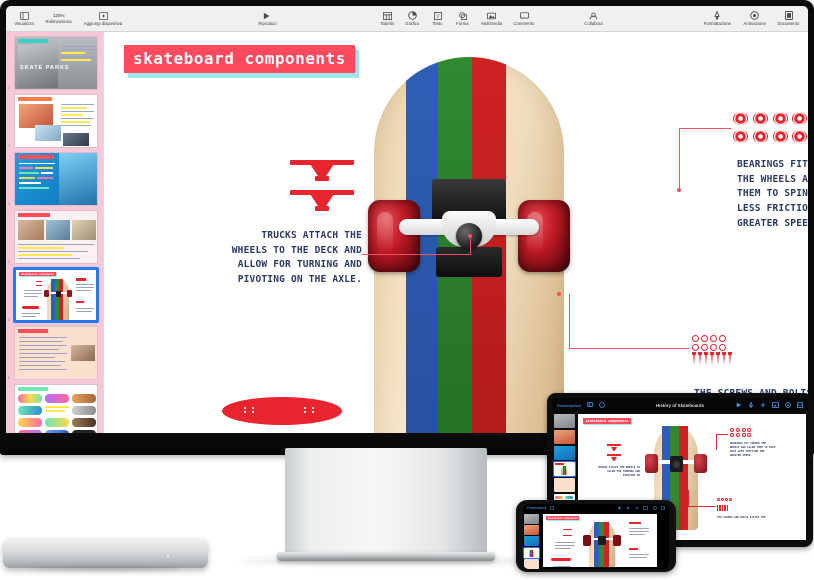  Describe the element at coordinates (544, 236) in the screenshot. I see `wheel-right` at that location.